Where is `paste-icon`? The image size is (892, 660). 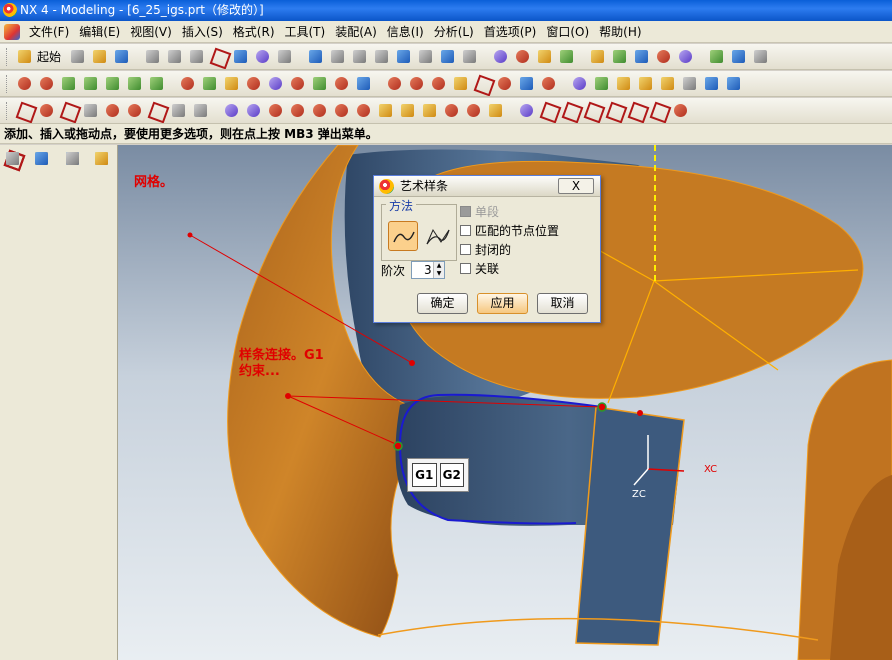
paste-icon is located at coordinates (196, 56).